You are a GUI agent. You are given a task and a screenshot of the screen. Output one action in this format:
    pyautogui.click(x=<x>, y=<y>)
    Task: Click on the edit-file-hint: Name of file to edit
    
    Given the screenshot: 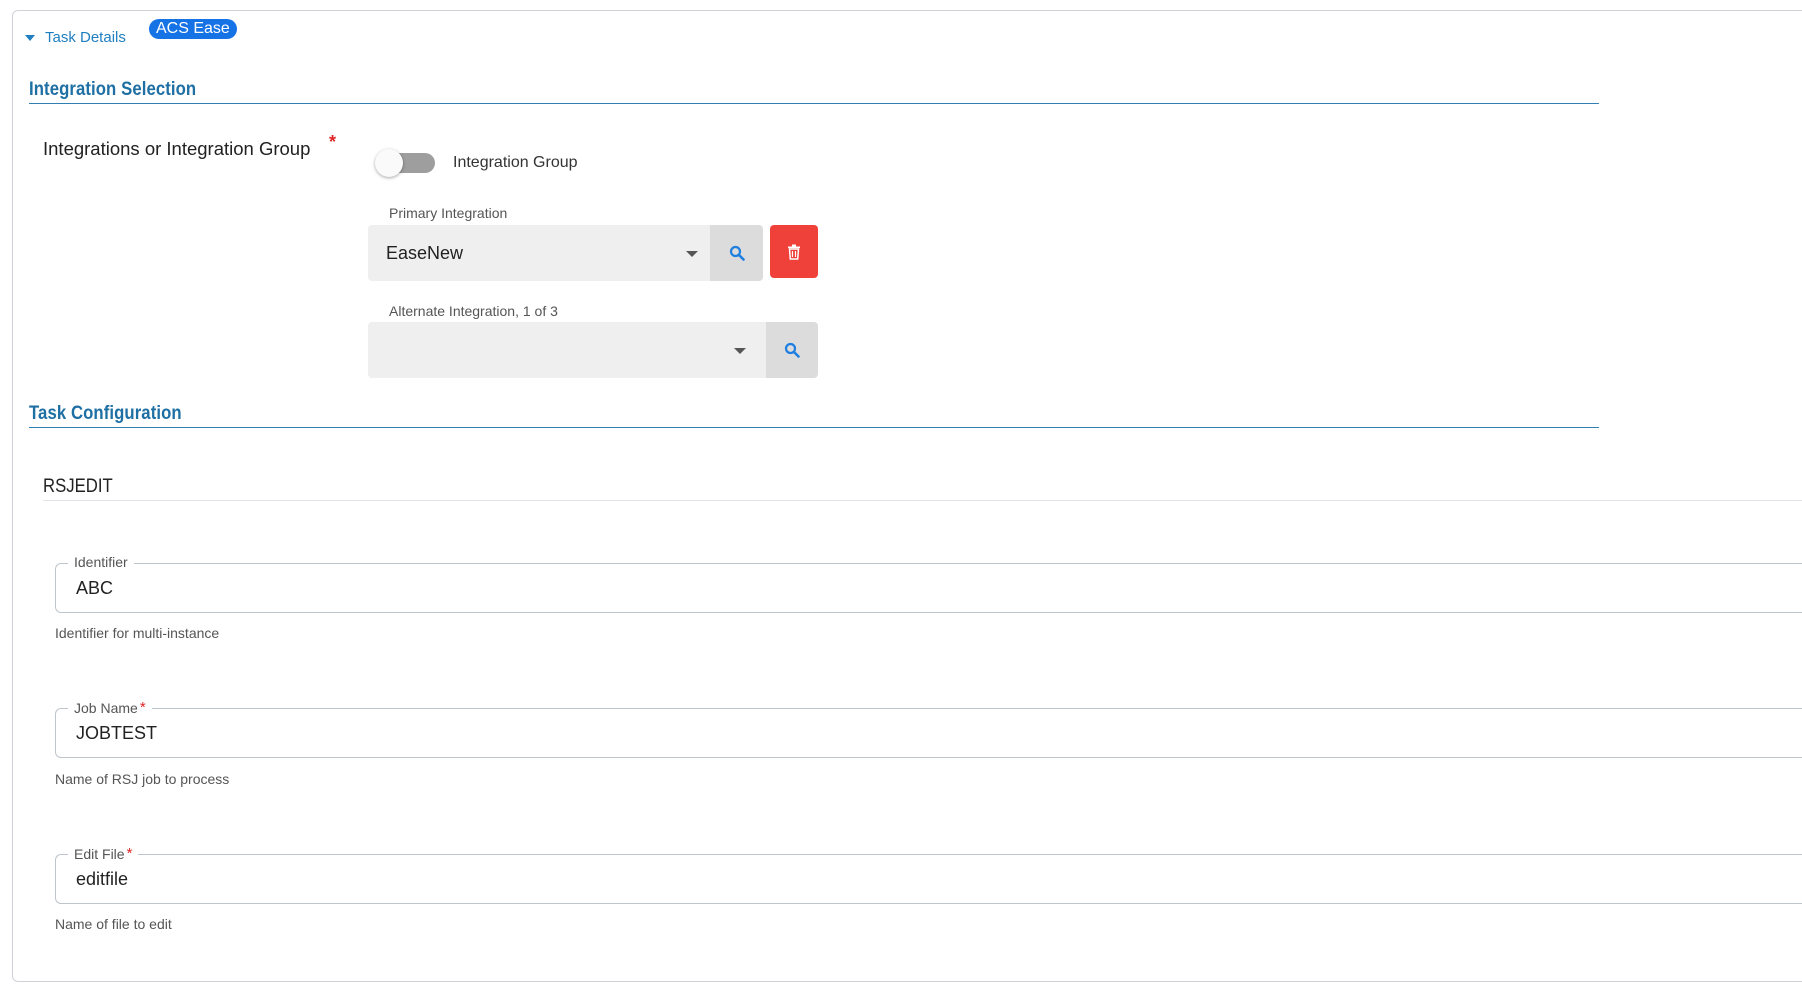 What is the action you would take?
    pyautogui.click(x=113, y=924)
    